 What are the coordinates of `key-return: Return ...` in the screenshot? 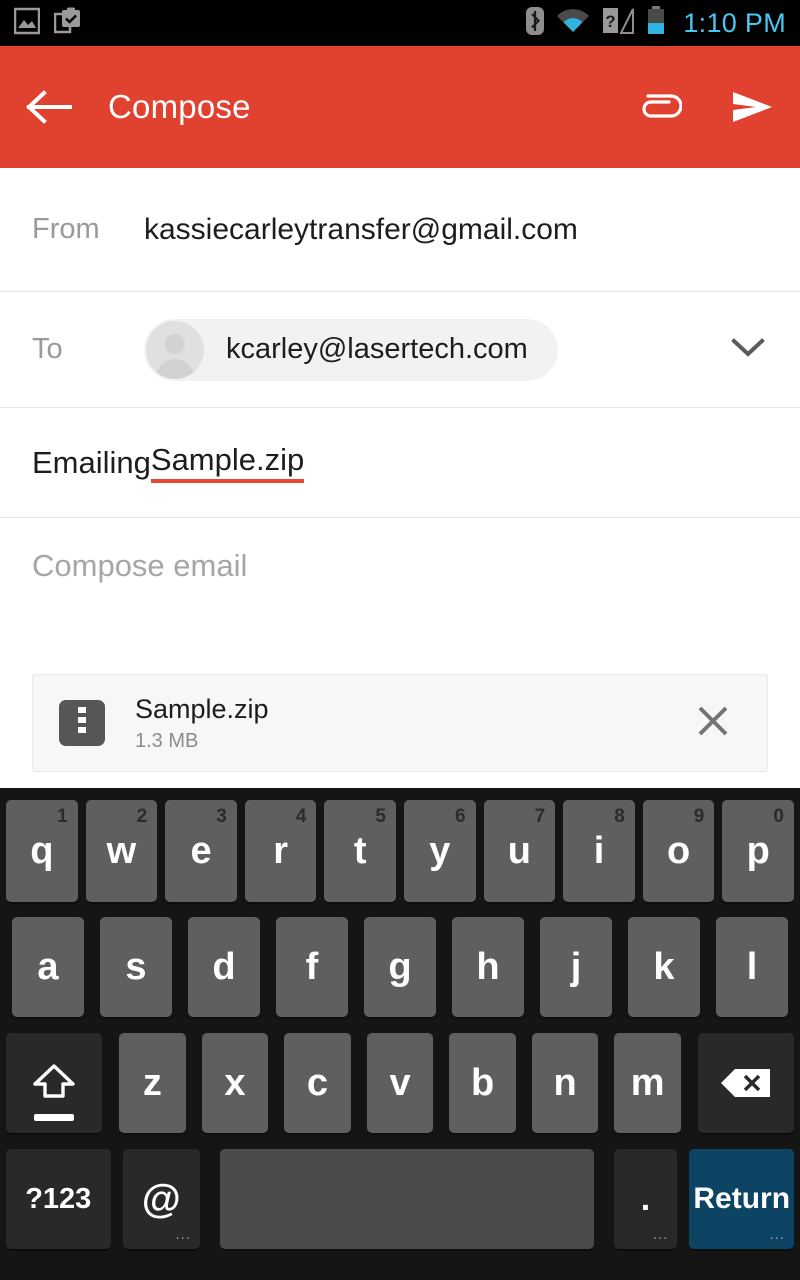 It's located at (741, 1199).